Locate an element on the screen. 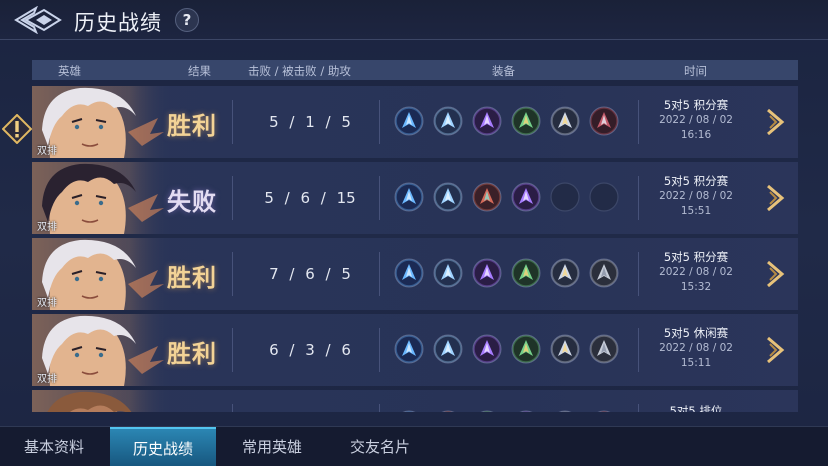  match-result: 失败 is located at coordinates (192, 202).